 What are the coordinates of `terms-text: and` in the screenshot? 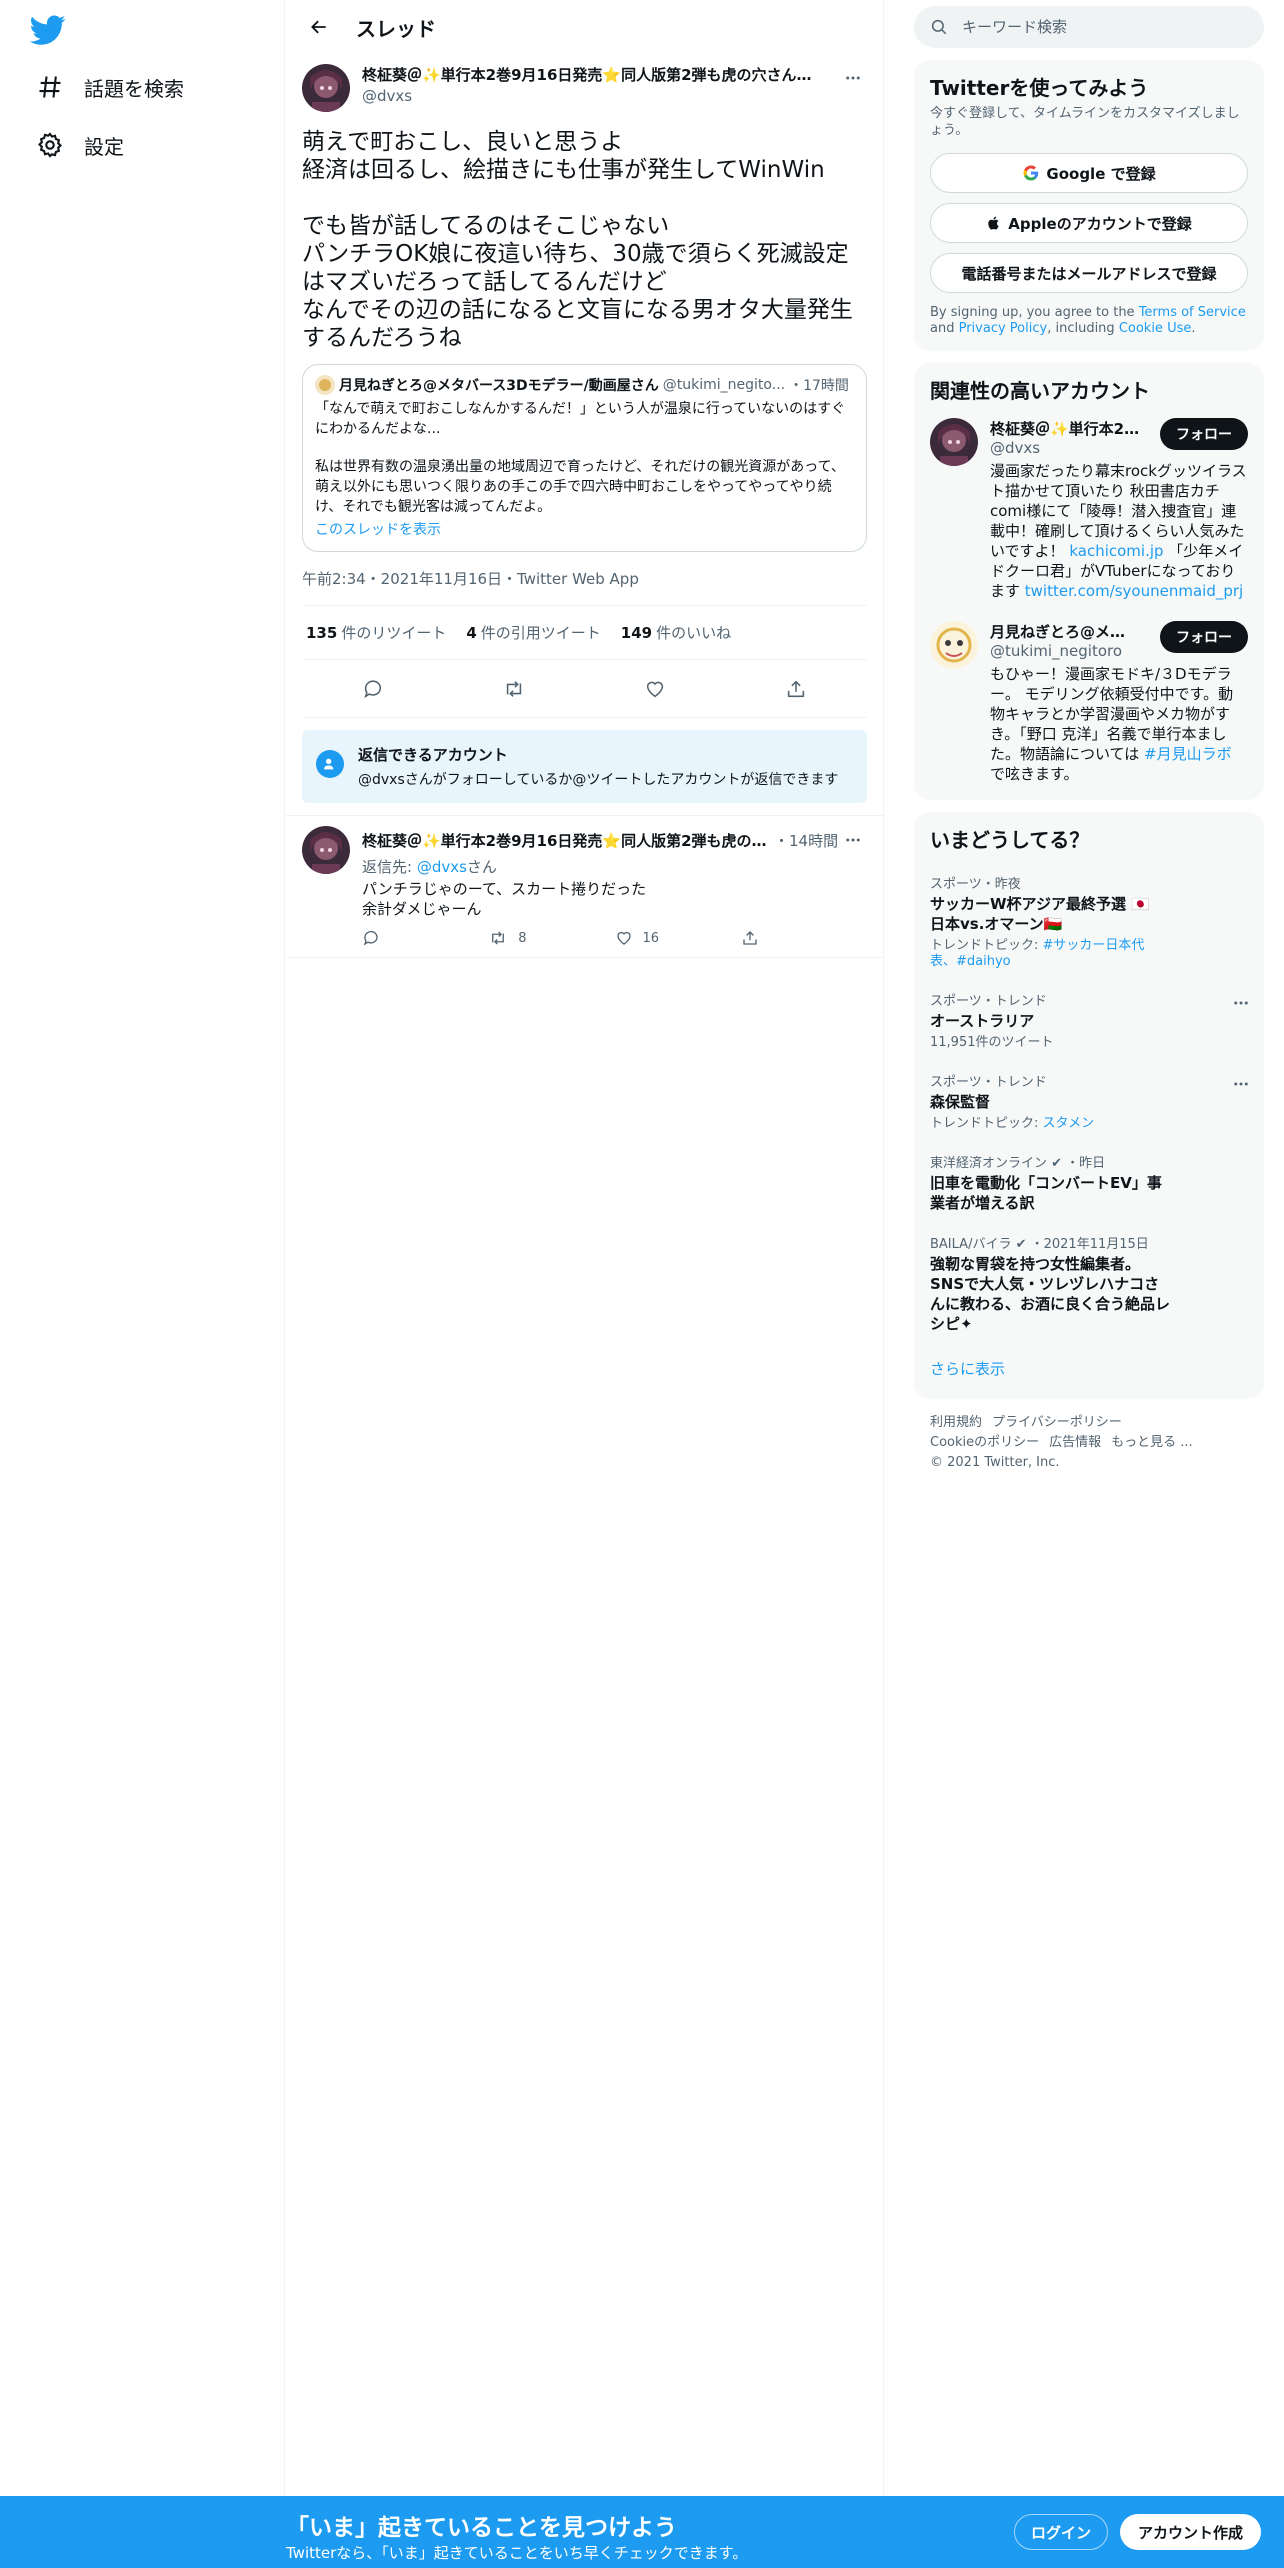 It's located at (944, 328).